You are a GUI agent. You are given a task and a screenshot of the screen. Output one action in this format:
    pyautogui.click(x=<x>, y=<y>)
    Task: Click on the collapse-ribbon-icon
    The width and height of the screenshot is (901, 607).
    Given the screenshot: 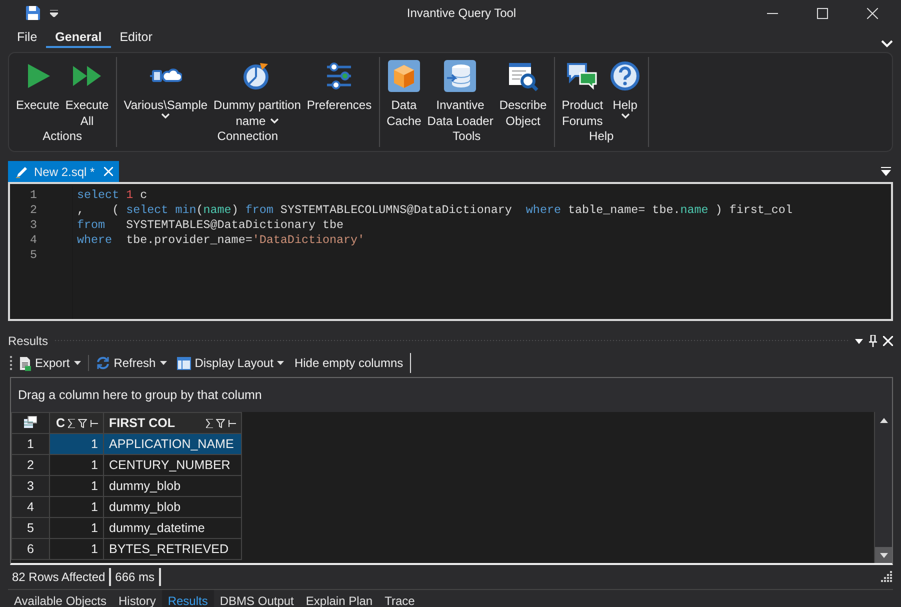 What is the action you would take?
    pyautogui.click(x=887, y=44)
    